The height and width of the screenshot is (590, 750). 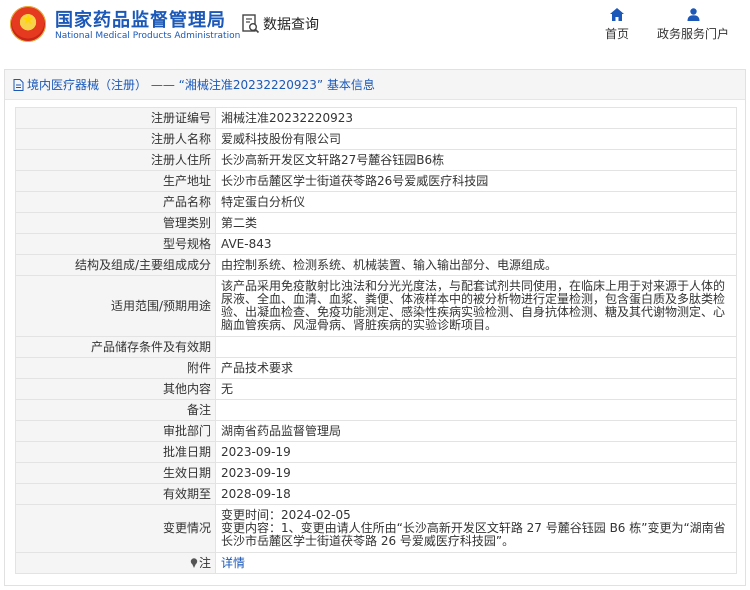 I want to click on row-value: 长沙高新开发区文轩路27号麓谷钰园B6栋, so click(x=476, y=160).